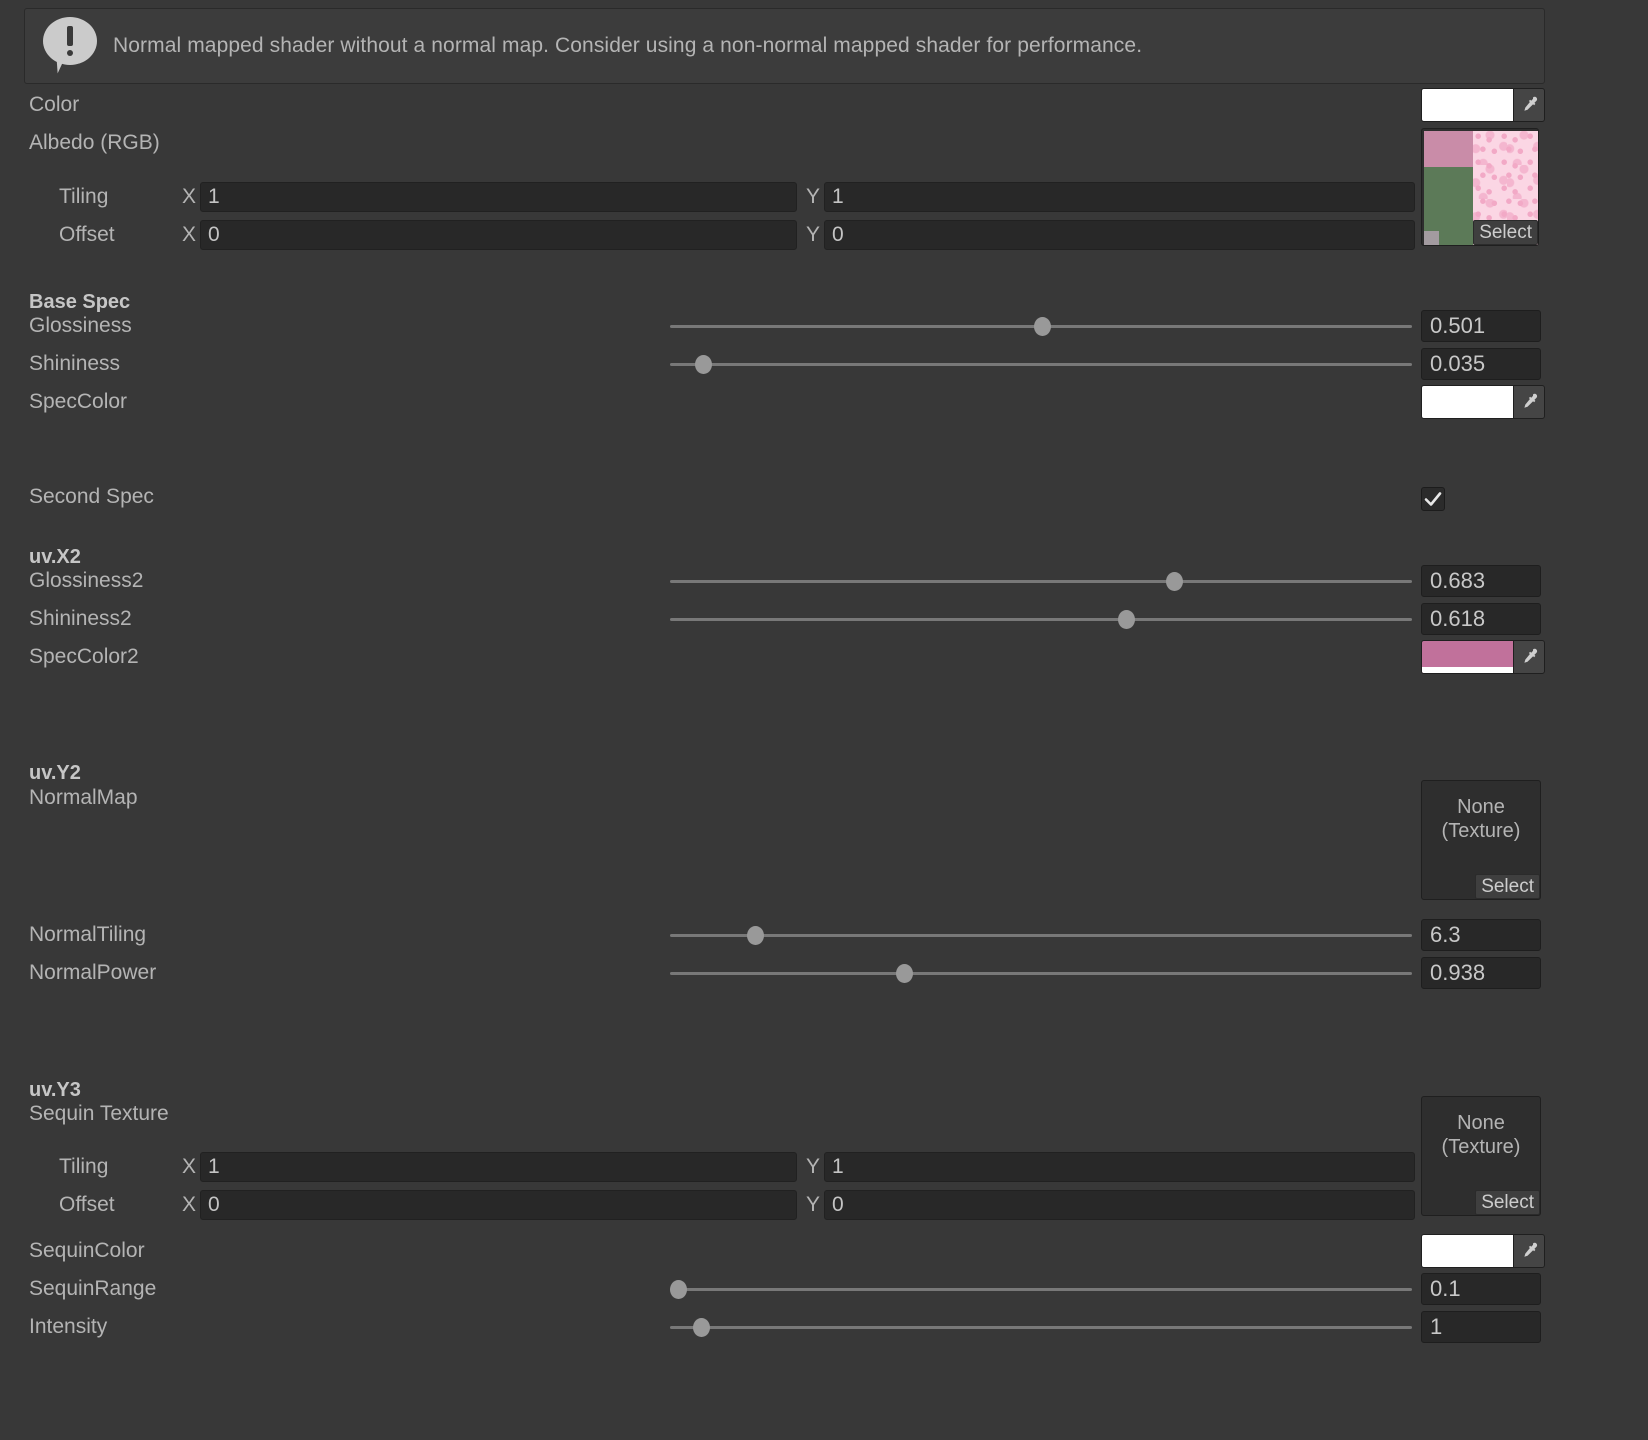 The height and width of the screenshot is (1440, 1648). Describe the element at coordinates (1481, 581) in the screenshot. I see `glossiness2-value-input: 0.683` at that location.